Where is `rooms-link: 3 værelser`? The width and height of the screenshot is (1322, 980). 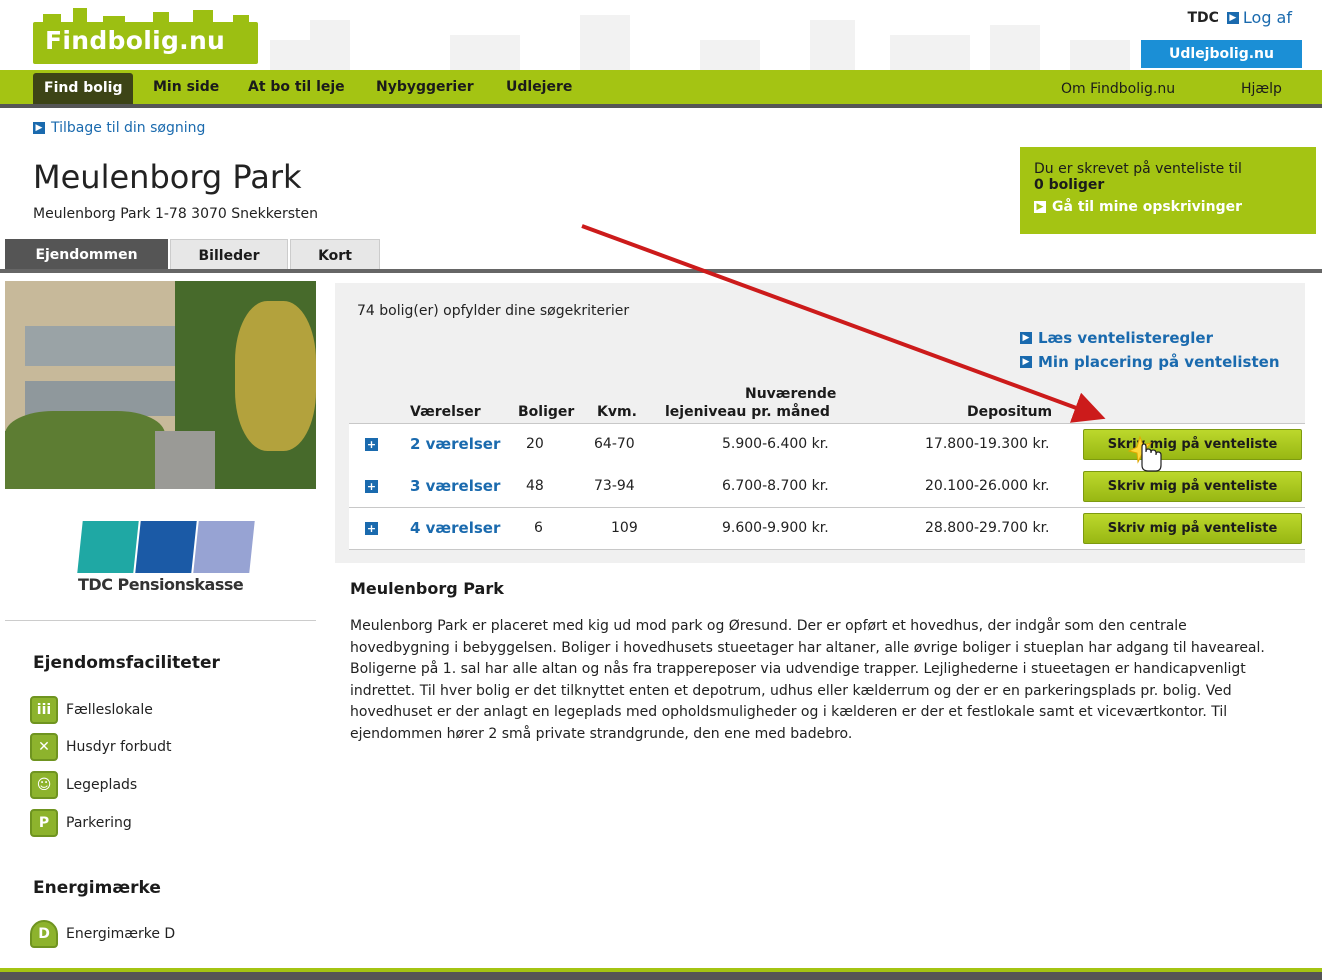
rooms-link: 3 værelser is located at coordinates (455, 486).